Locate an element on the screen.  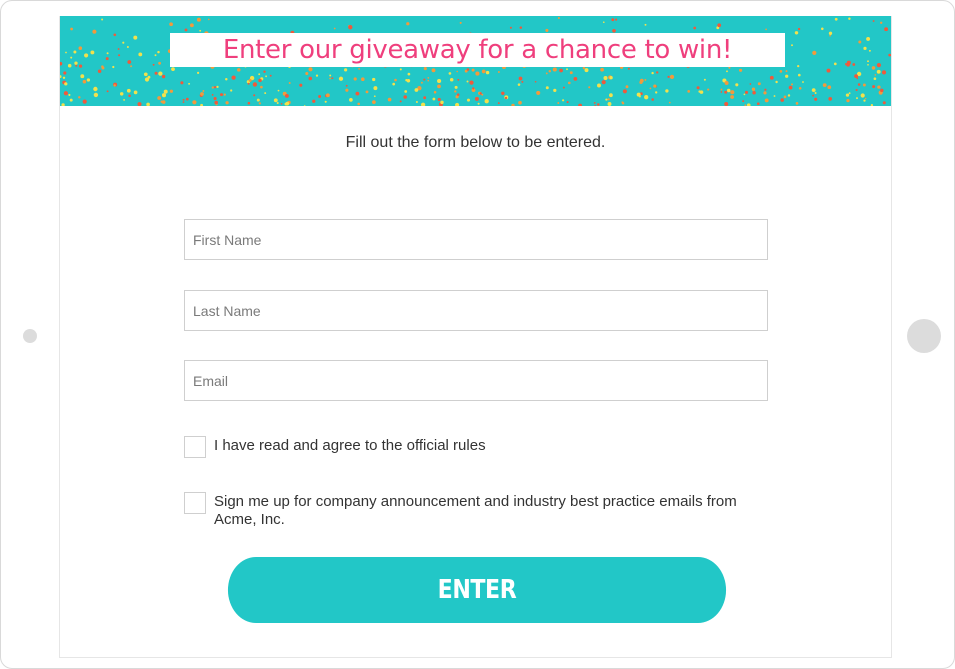
first-name-field is located at coordinates (476, 239).